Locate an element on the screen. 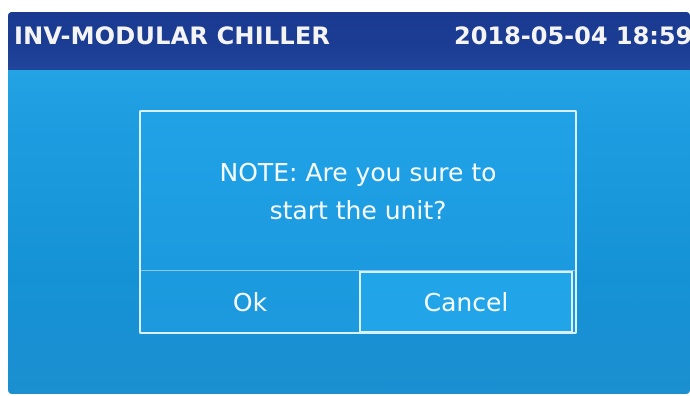  dialog-button-row: Ok Cancel is located at coordinates (358, 301).